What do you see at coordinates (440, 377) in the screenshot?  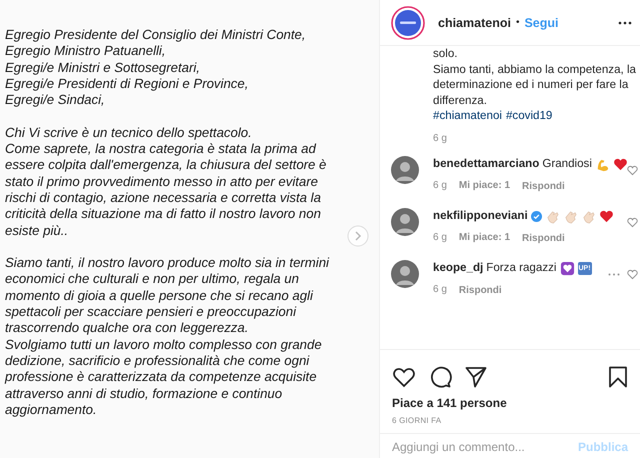 I see `comment-icon` at bounding box center [440, 377].